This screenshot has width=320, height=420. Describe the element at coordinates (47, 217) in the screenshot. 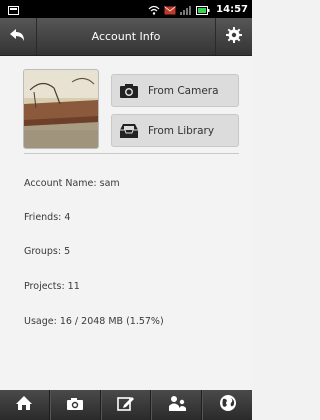

I see `friends-count-text: Friends: 4` at that location.